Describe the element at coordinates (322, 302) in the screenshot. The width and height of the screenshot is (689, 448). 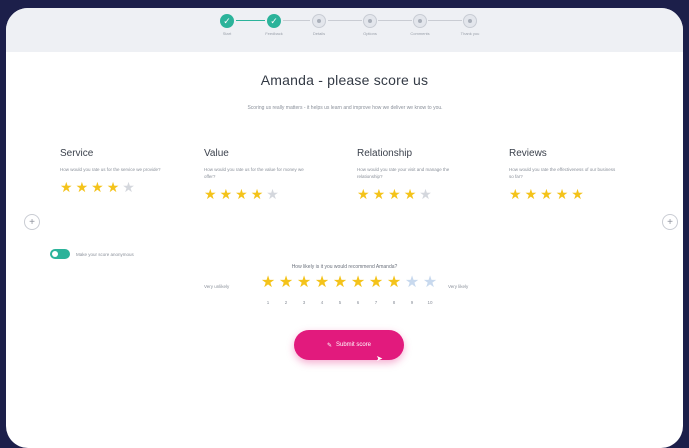
I see `nps-number: 4` at that location.